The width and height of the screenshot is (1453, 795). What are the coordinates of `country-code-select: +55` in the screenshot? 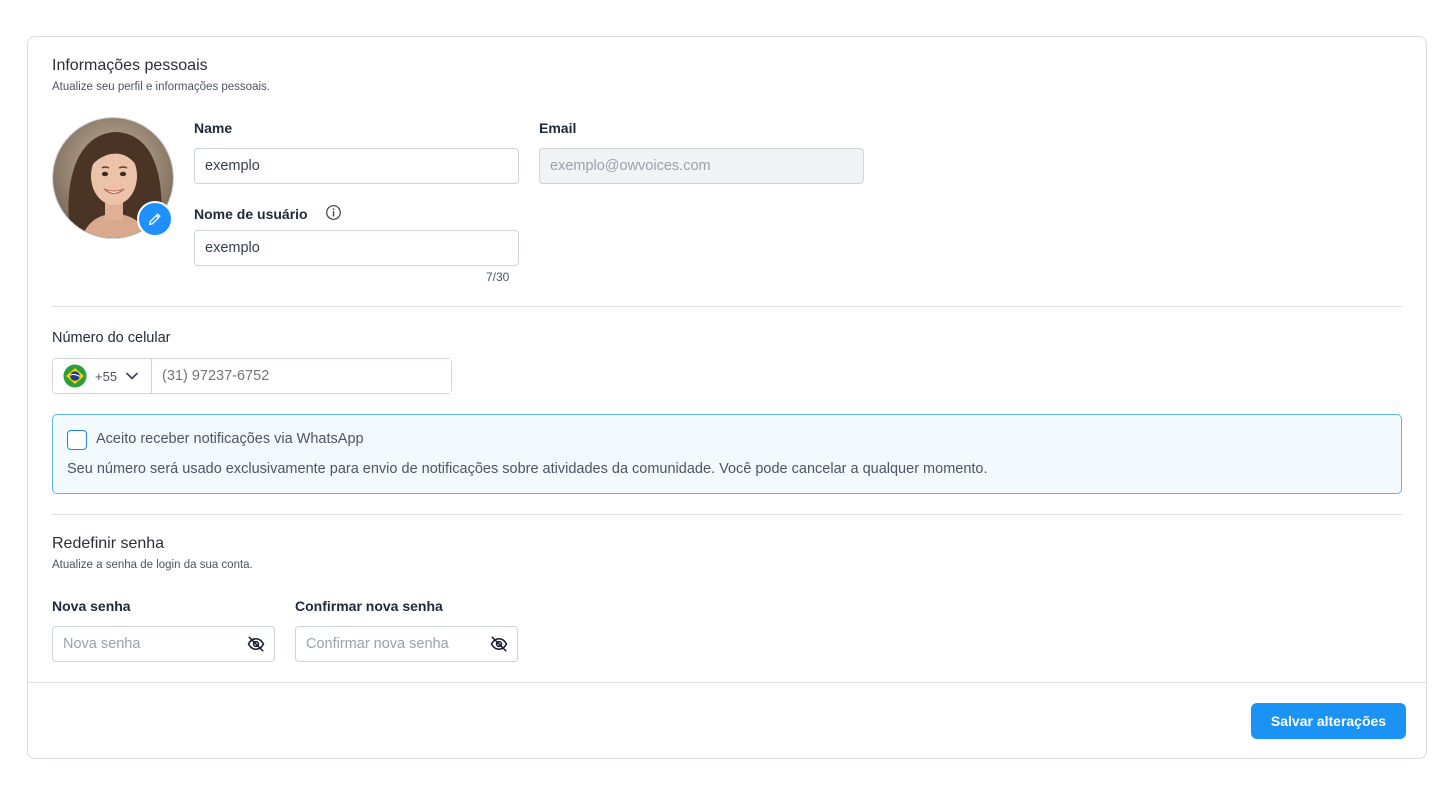 It's located at (102, 376).